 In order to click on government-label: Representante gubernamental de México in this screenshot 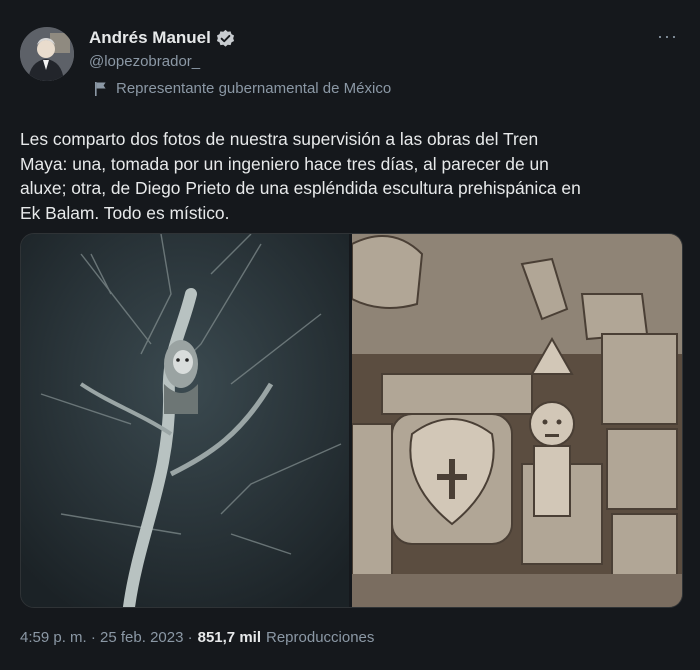, I will do `click(242, 88)`.